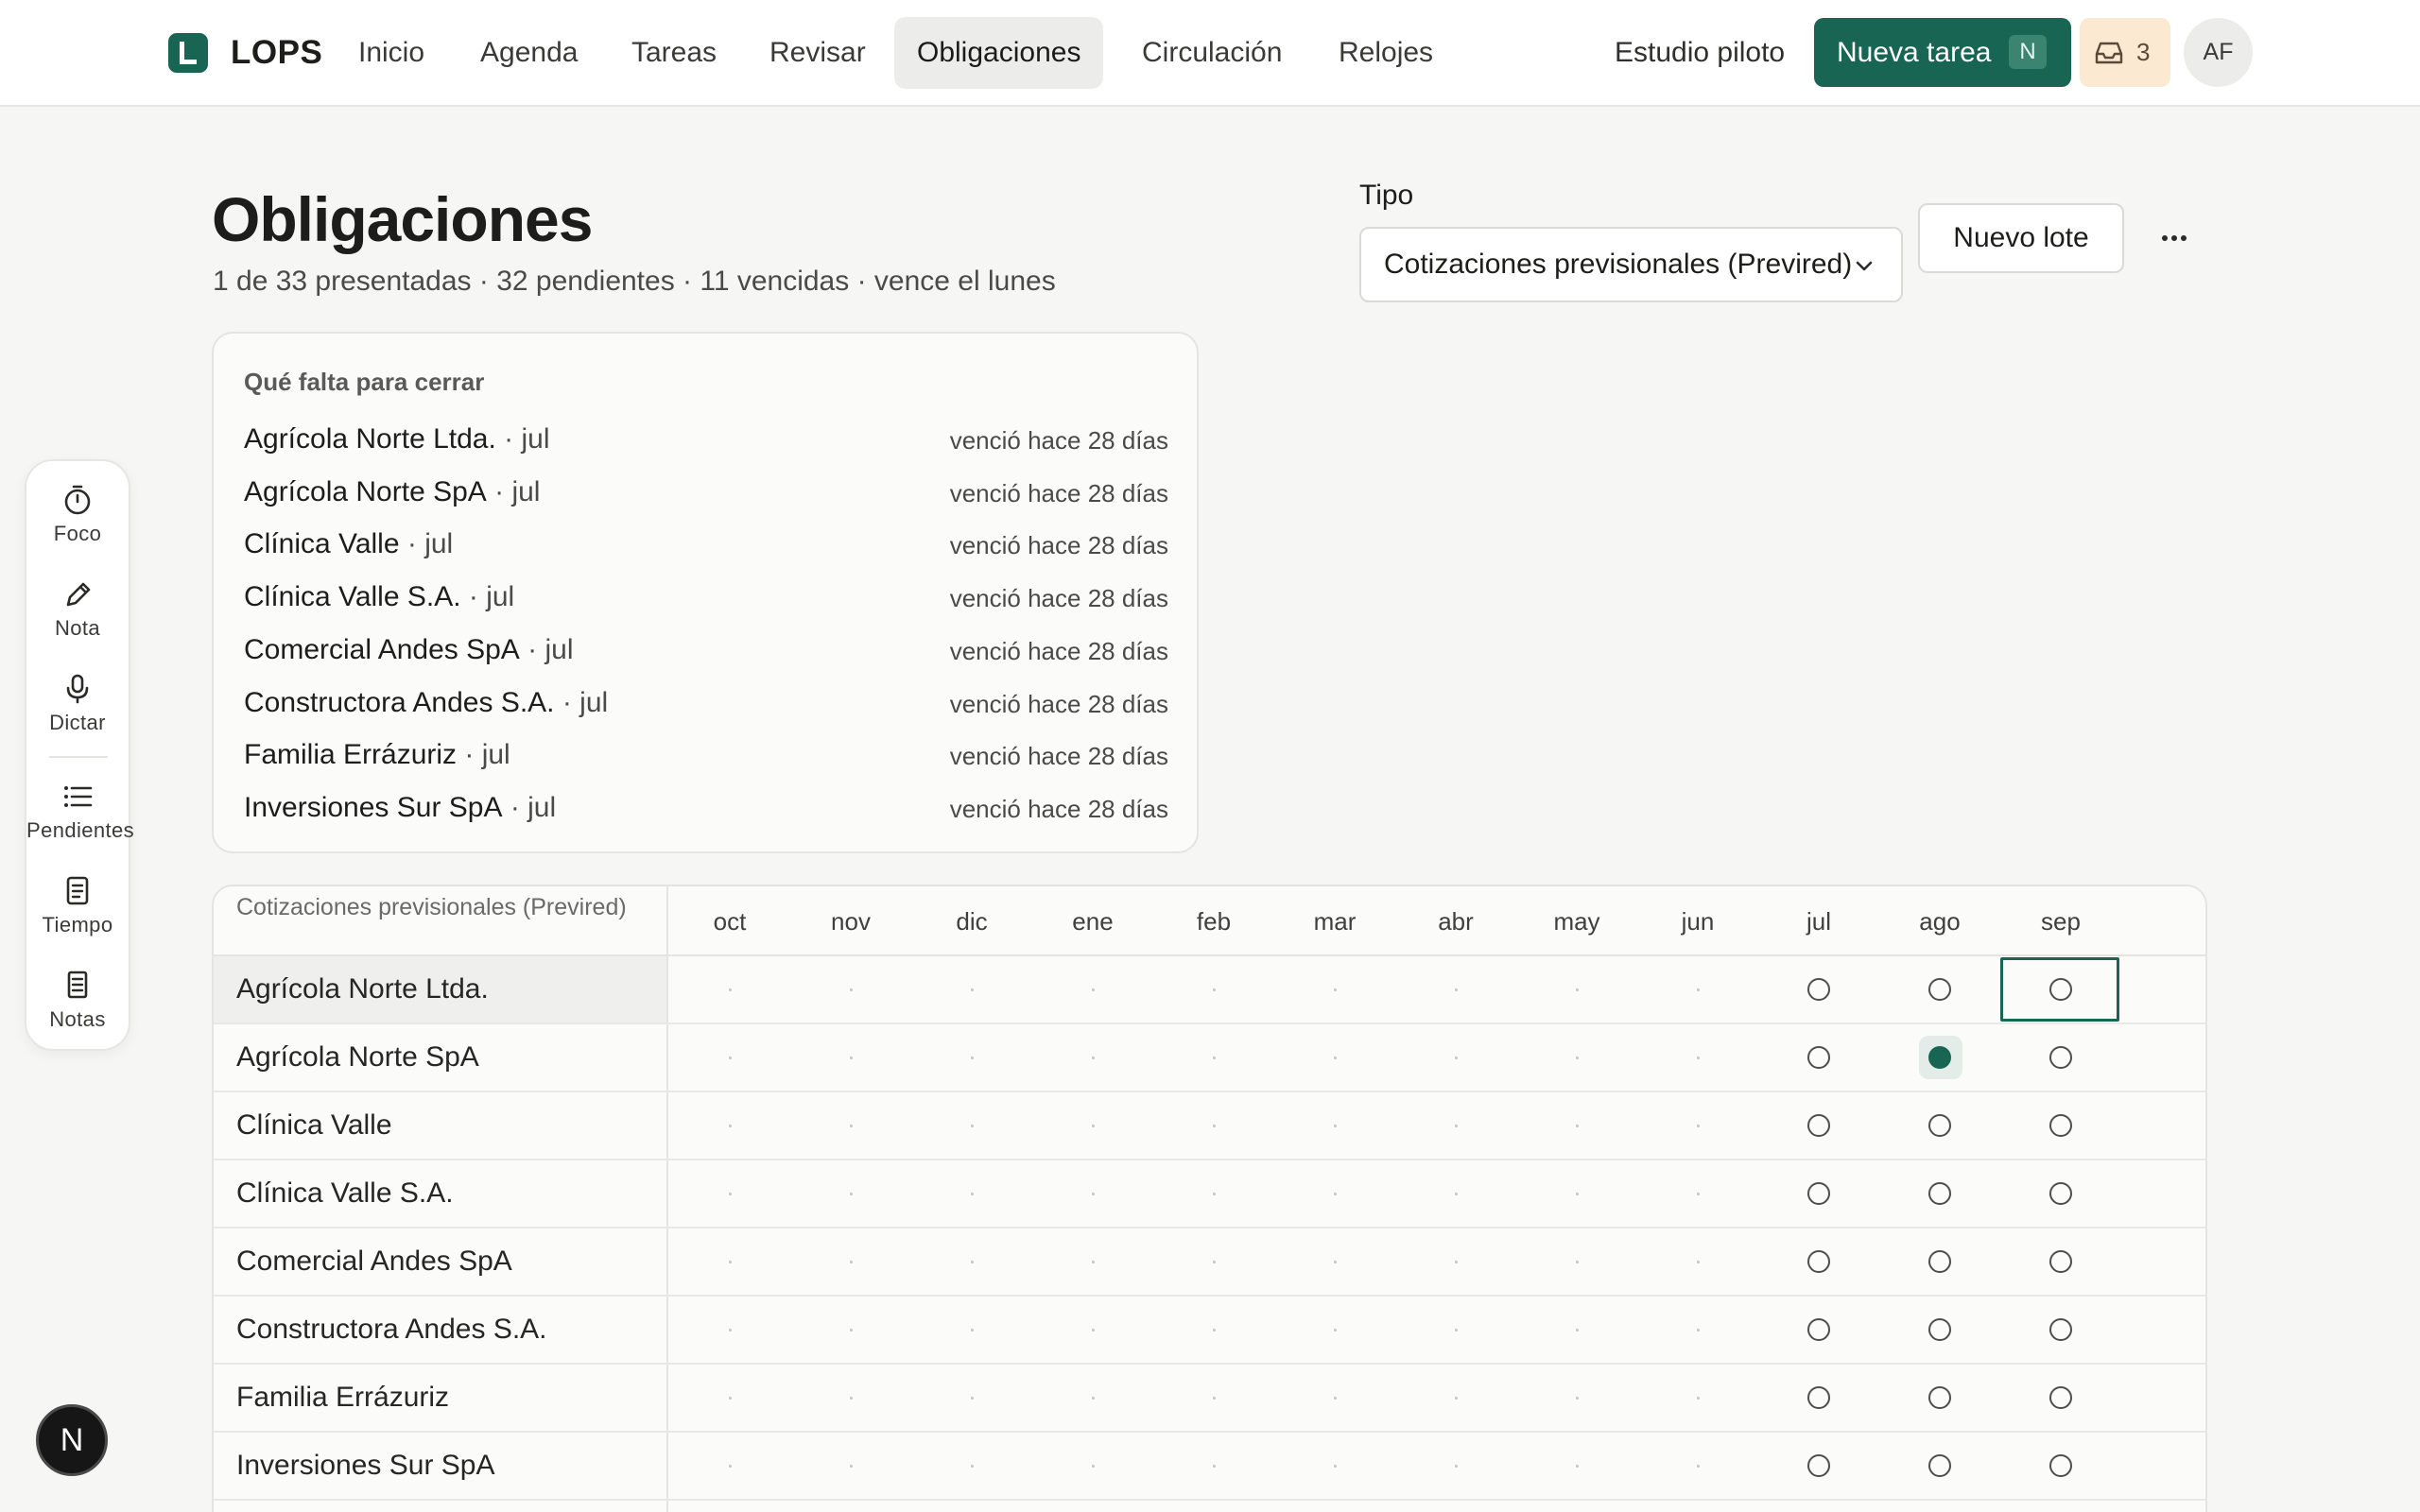 This screenshot has width=2420, height=1512. What do you see at coordinates (77, 515) in the screenshot?
I see `rail-foco: Foco` at bounding box center [77, 515].